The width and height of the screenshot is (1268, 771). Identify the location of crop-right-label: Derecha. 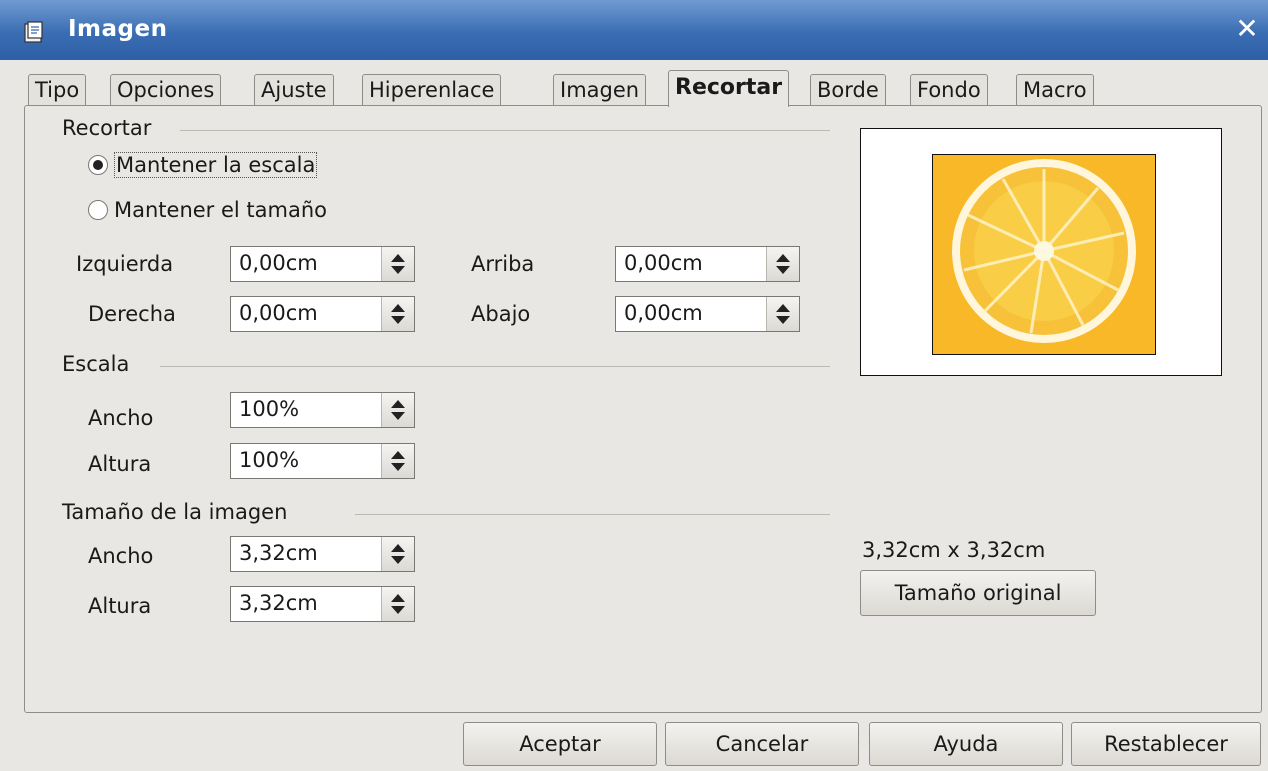
(132, 314).